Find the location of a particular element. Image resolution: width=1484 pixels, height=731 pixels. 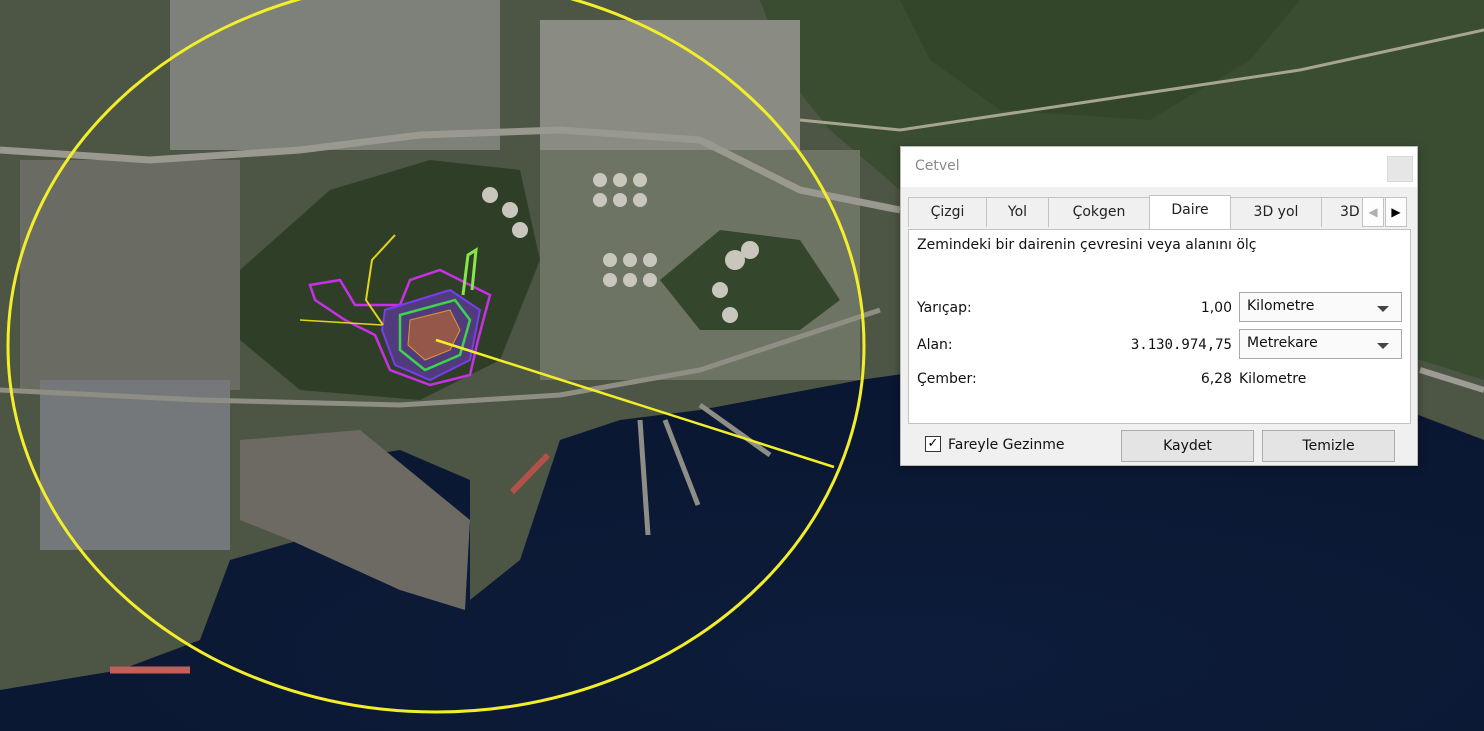

area-unit-value: Metrekare is located at coordinates (1282, 343).